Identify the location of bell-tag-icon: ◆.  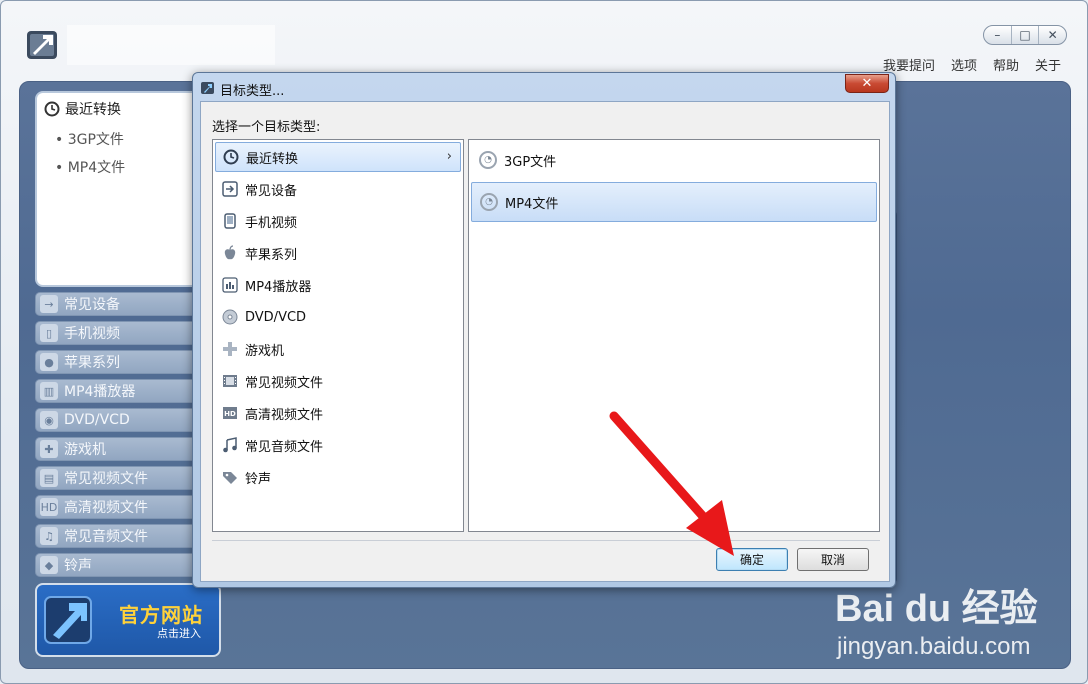
(49, 565).